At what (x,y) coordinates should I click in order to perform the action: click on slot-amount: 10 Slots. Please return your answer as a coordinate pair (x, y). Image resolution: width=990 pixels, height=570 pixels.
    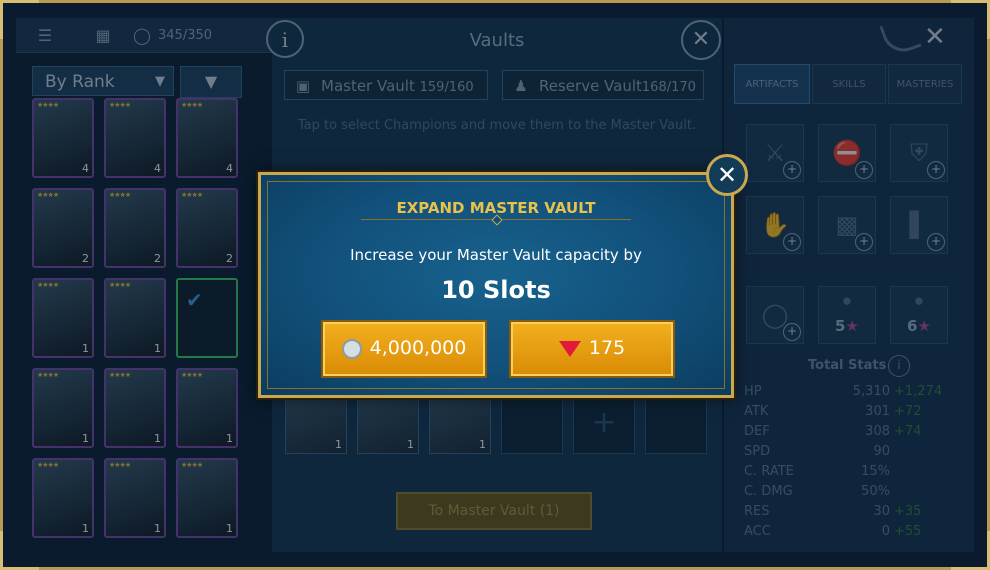
    Looking at the image, I should click on (496, 290).